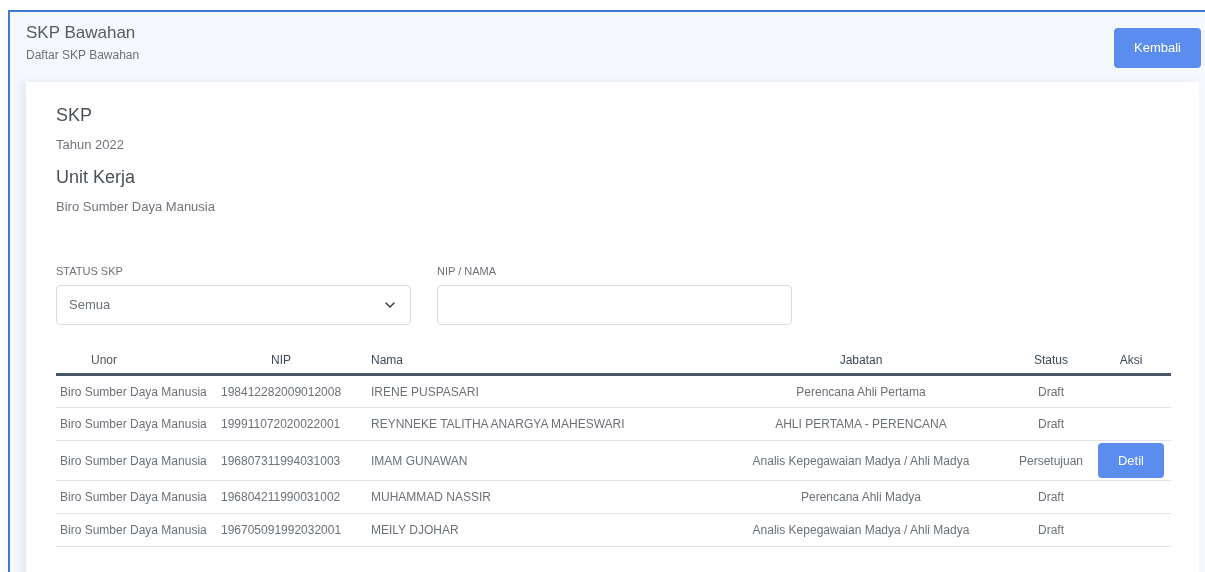 This screenshot has height=572, width=1205. What do you see at coordinates (135, 207) in the screenshot?
I see `unit-text: Biro Sumber Daya Manusia` at bounding box center [135, 207].